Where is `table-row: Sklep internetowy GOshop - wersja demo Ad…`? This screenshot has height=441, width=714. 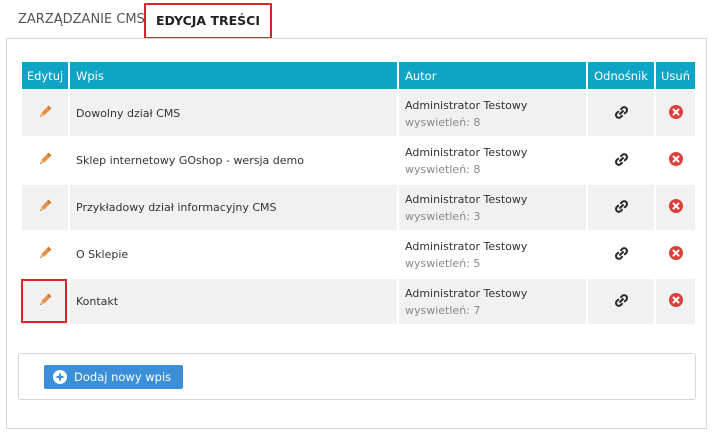
table-row: Sklep internetowy GOshop - wersja demo Ad… is located at coordinates (358, 160).